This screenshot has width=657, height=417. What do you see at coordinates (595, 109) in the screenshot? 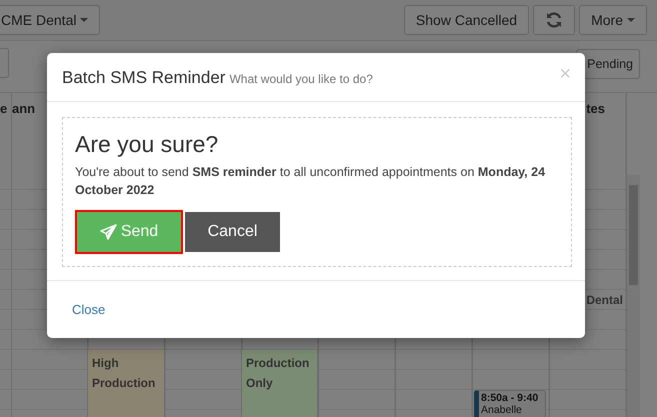
I see `column-header: tes` at bounding box center [595, 109].